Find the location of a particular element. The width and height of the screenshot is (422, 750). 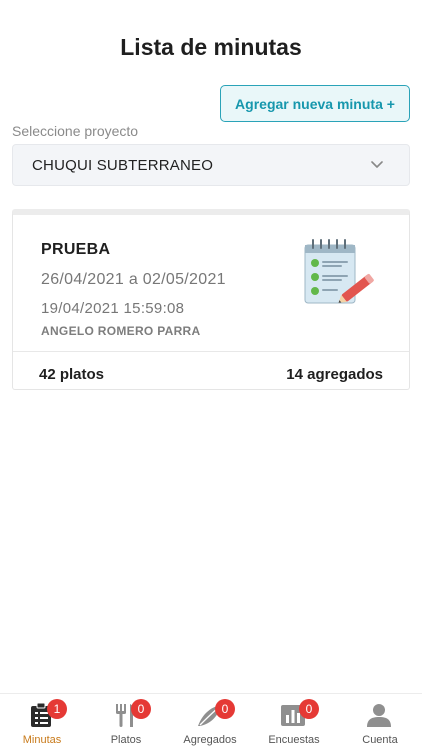

tab-encuestas: 0 Encuestas is located at coordinates (294, 722).